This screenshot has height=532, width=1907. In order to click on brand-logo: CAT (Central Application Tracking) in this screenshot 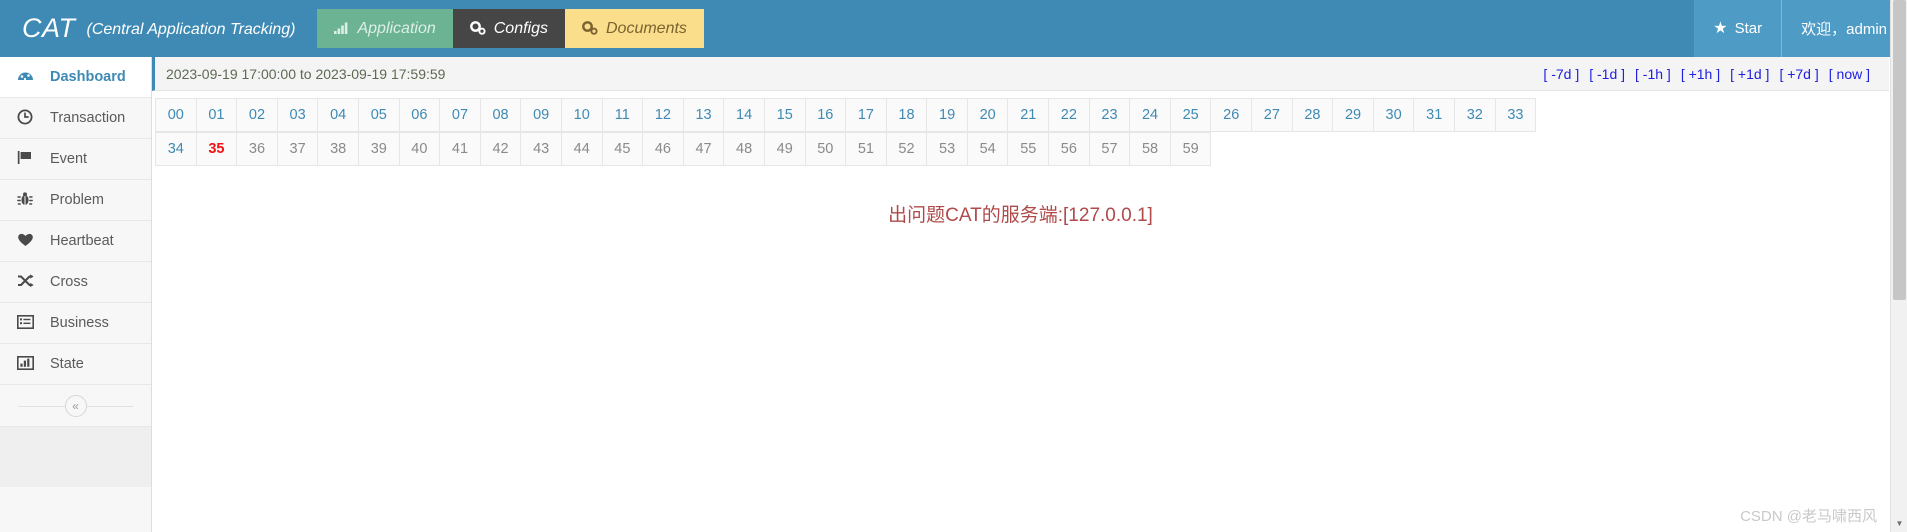, I will do `click(153, 28)`.